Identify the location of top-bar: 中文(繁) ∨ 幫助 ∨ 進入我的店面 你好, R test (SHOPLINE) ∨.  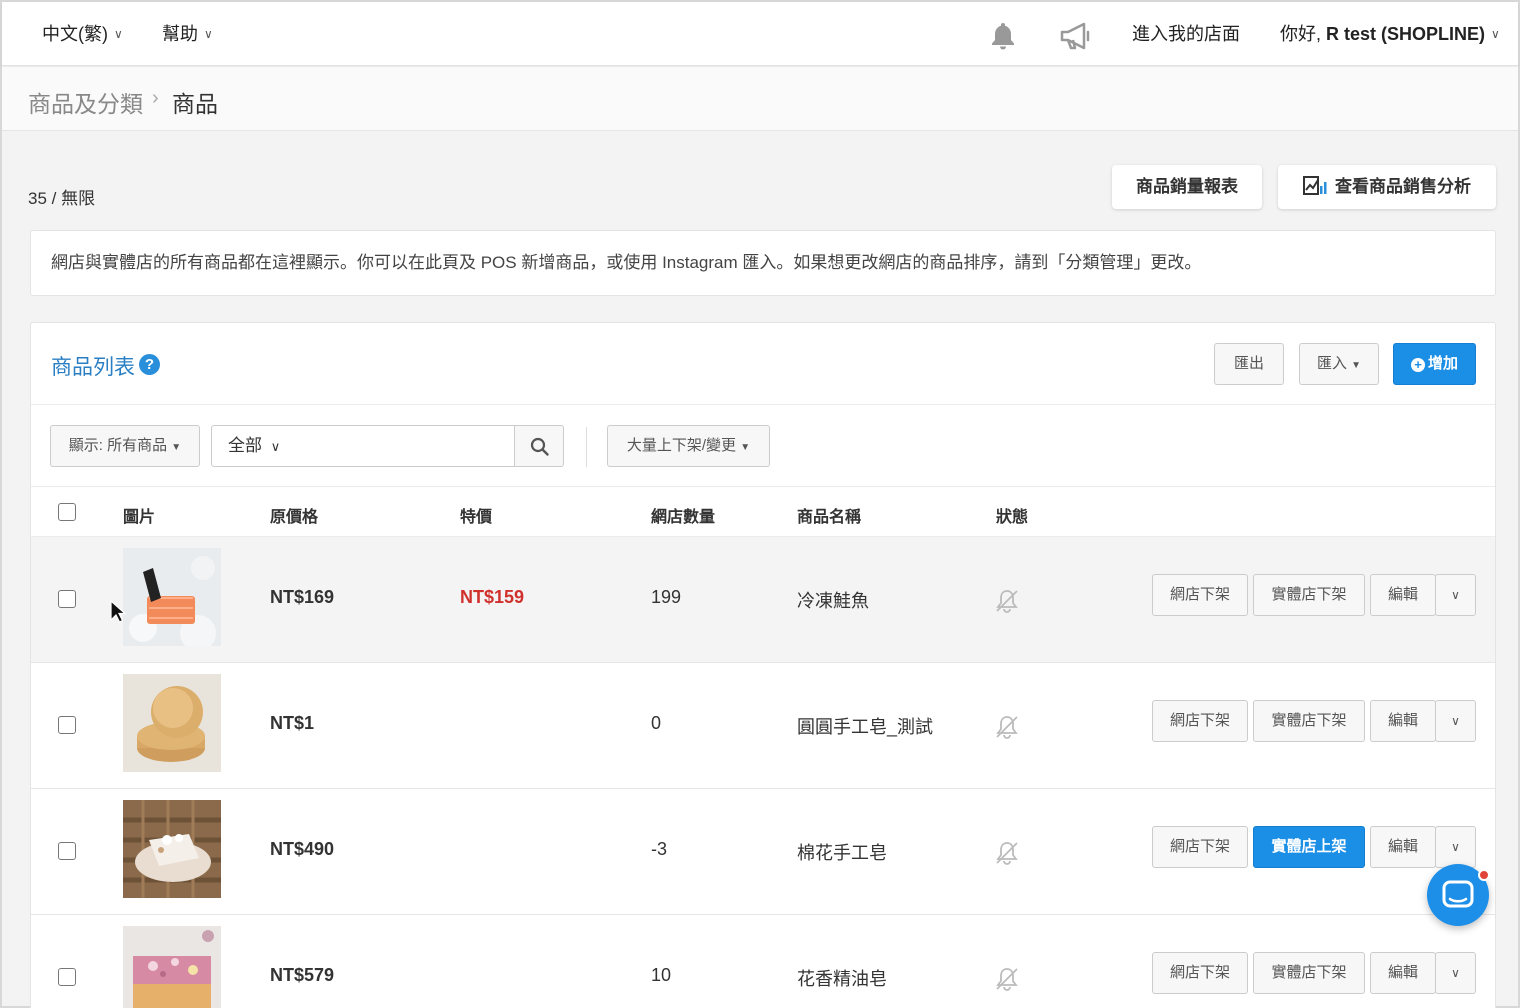
(760, 34).